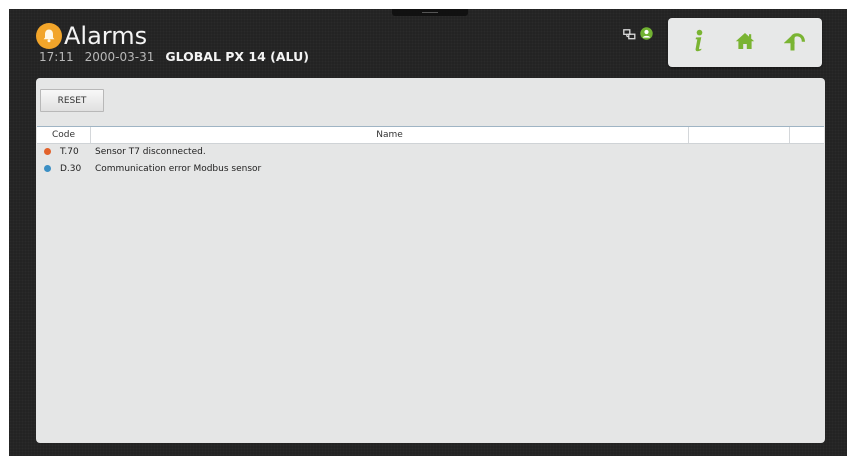 The width and height of the screenshot is (856, 462). Describe the element at coordinates (178, 169) in the screenshot. I see `alarm-name: Communication error Modbus sensor` at that location.